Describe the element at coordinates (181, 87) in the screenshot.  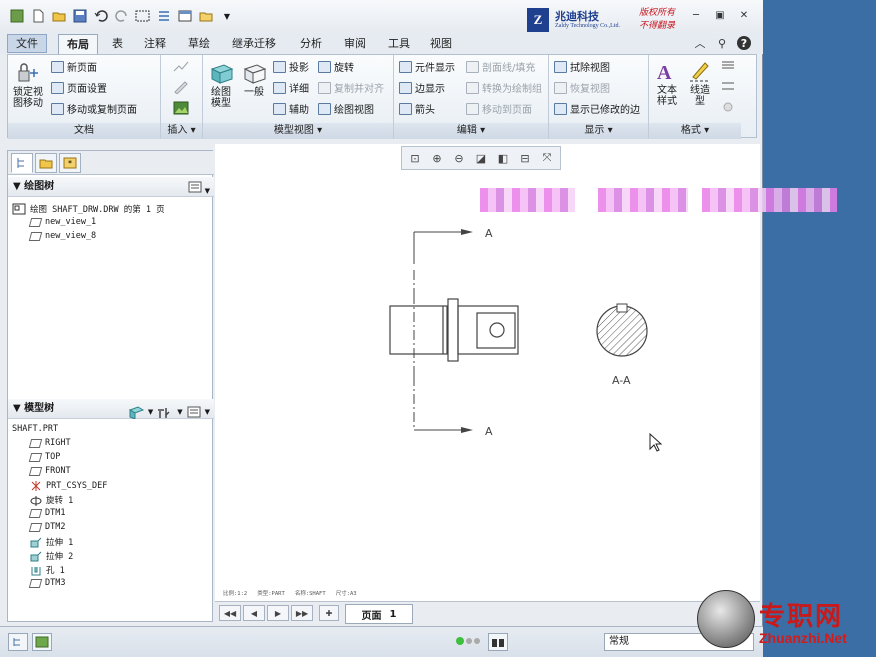
I see `insert-note-button` at that location.